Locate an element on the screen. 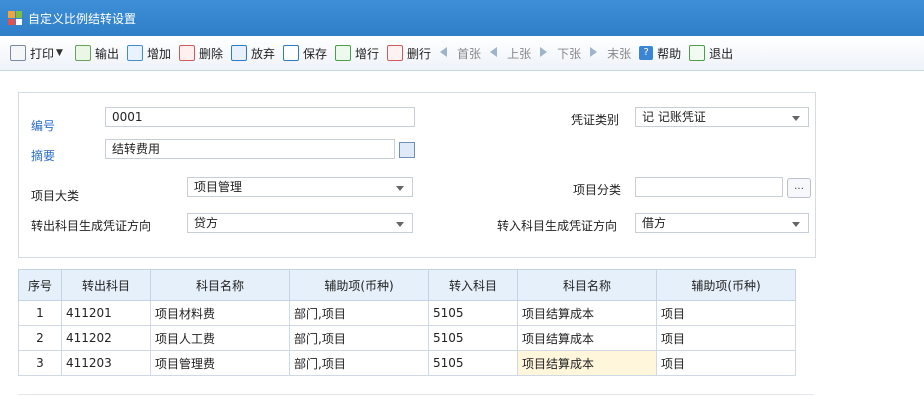  cell-seq: 3 is located at coordinates (40, 363).